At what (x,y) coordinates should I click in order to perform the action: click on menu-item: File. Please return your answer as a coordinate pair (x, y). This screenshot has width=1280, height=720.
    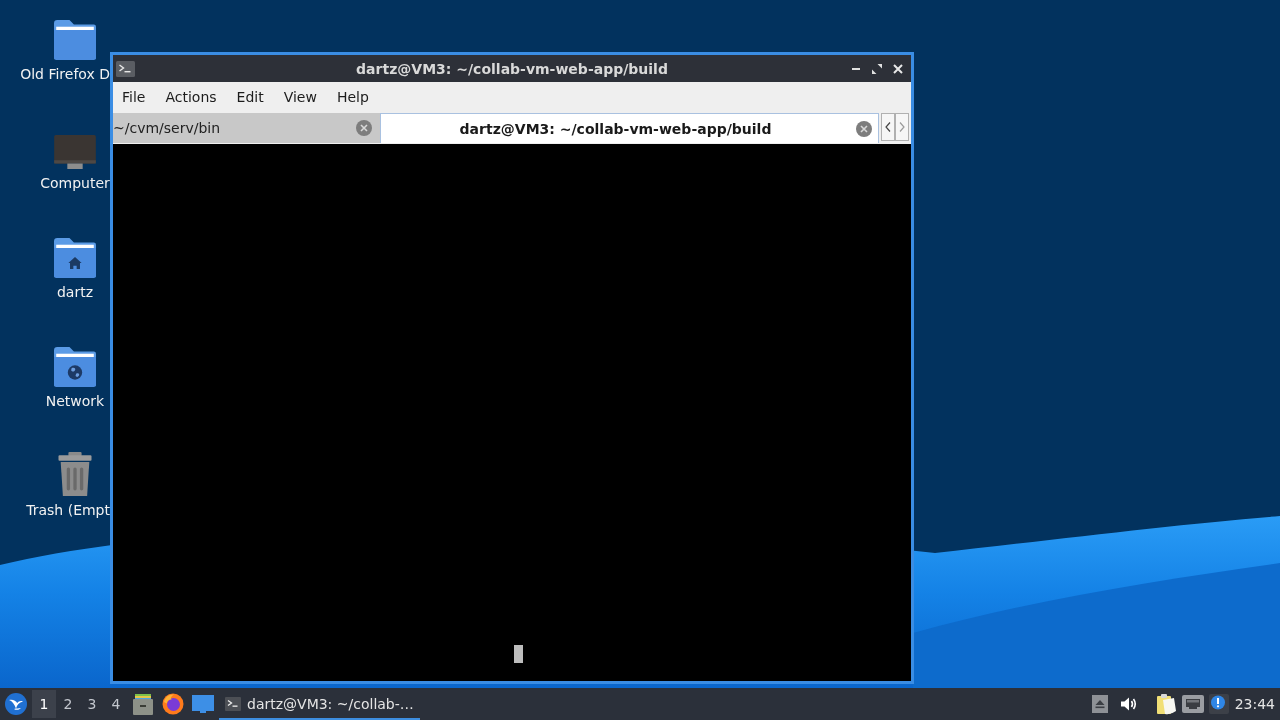
    Looking at the image, I should click on (134, 97).